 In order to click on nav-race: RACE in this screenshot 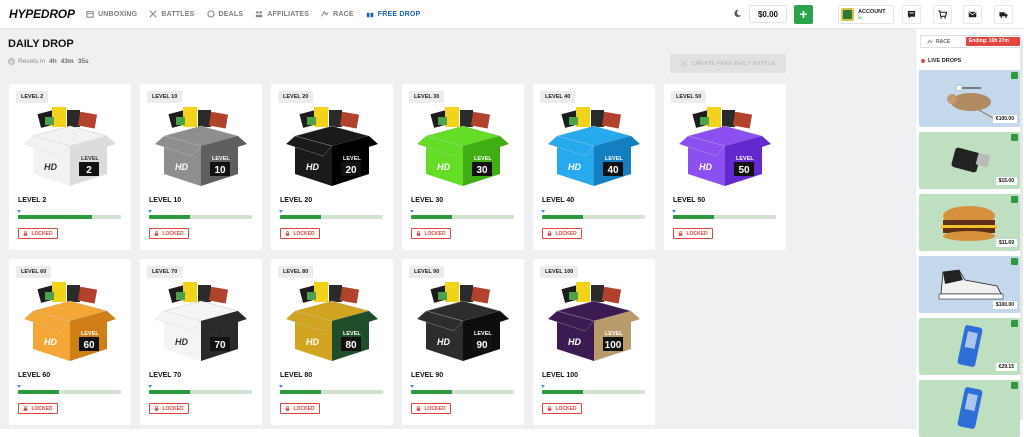, I will do `click(337, 14)`.